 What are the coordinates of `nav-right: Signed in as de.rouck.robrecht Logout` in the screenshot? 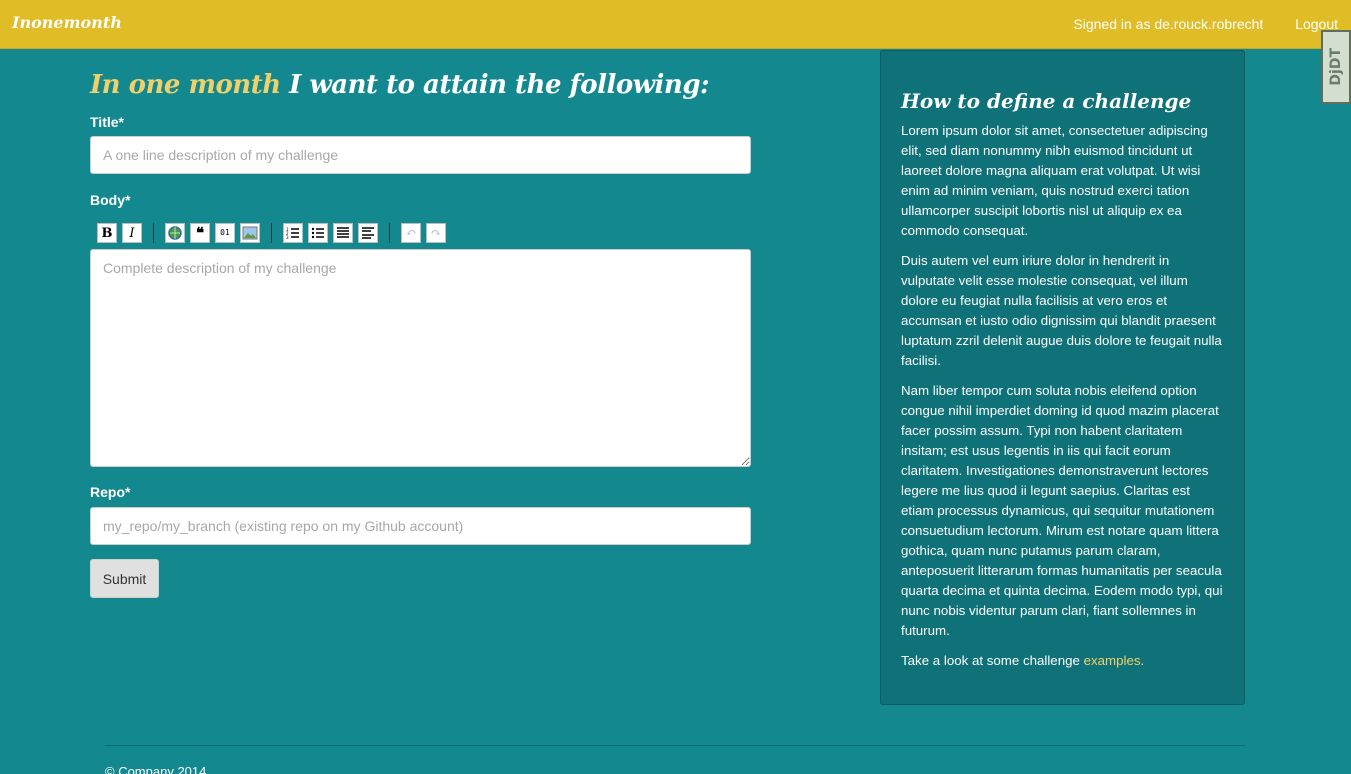 It's located at (1205, 24).